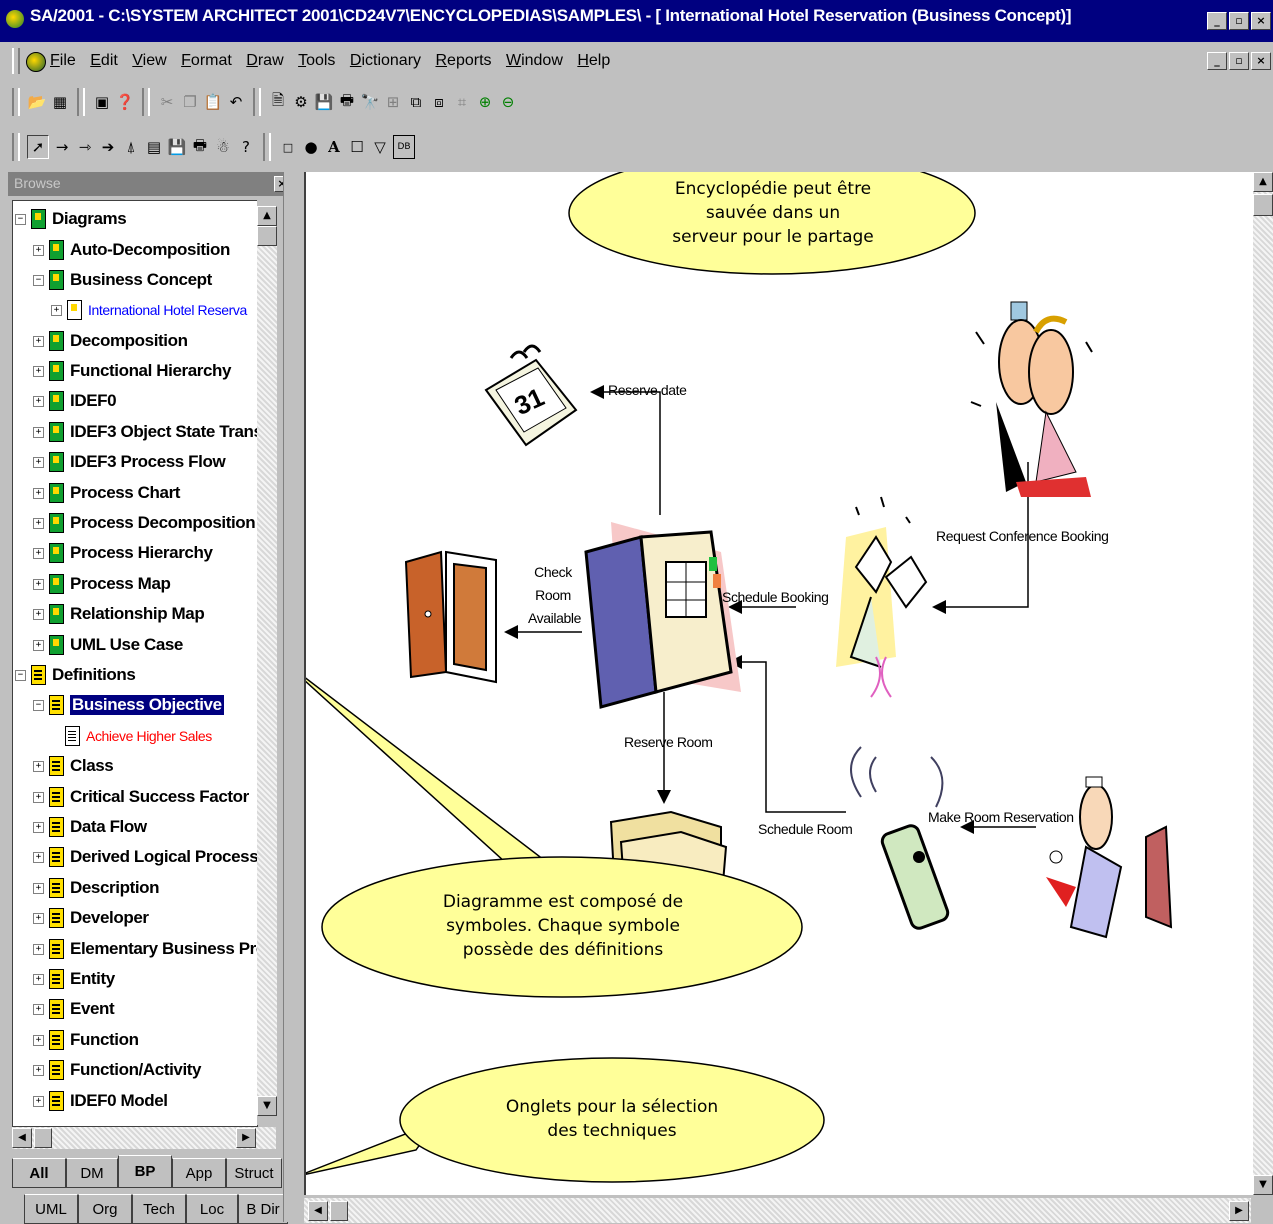 The width and height of the screenshot is (1273, 1224). Describe the element at coordinates (1022, 536) in the screenshot. I see `label-request-conference-booking: Request Conference Booking` at that location.